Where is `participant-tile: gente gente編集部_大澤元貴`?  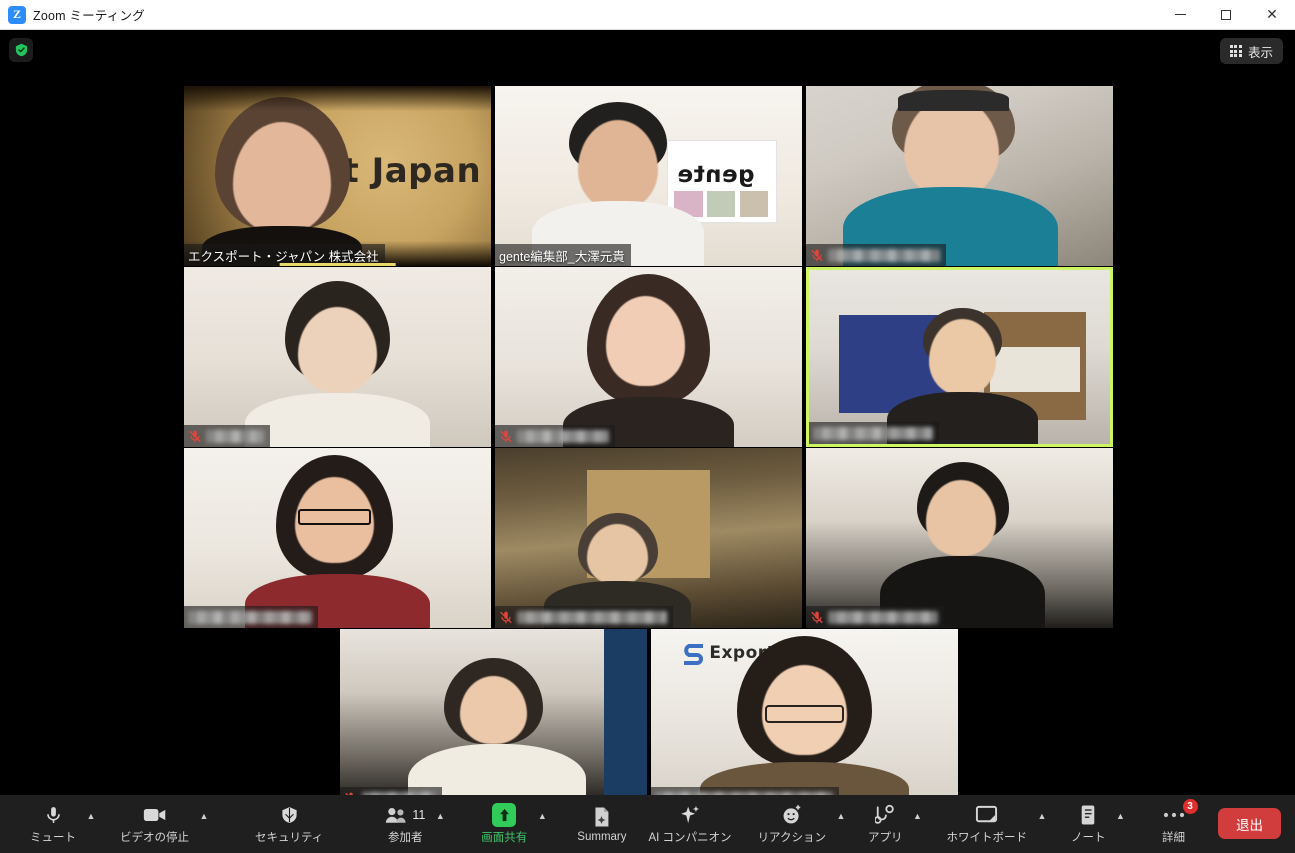
participant-tile: gente gente編集部_大澤元貴 is located at coordinates (648, 176).